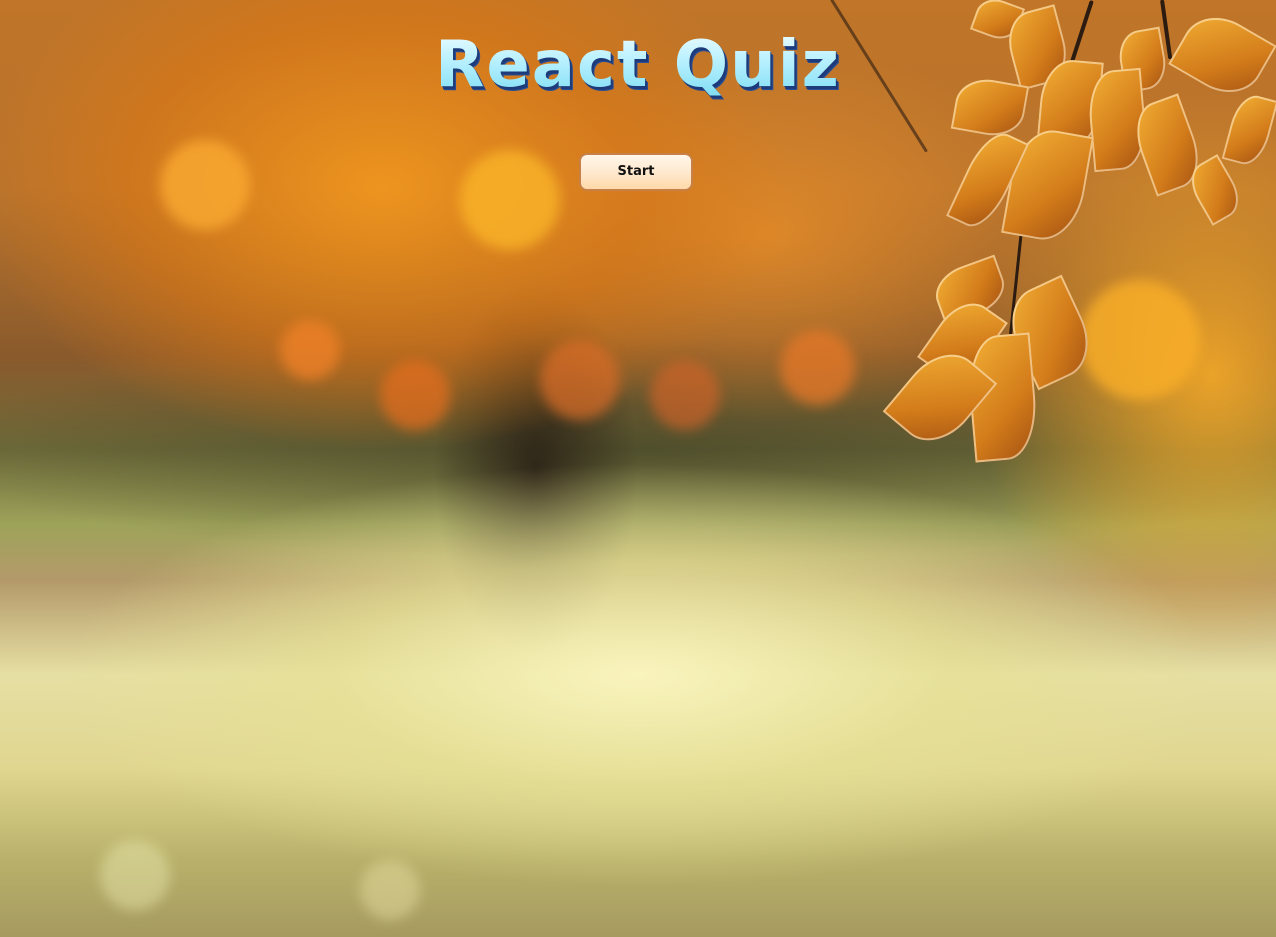  Describe the element at coordinates (636, 172) in the screenshot. I see `start-button: Start` at that location.